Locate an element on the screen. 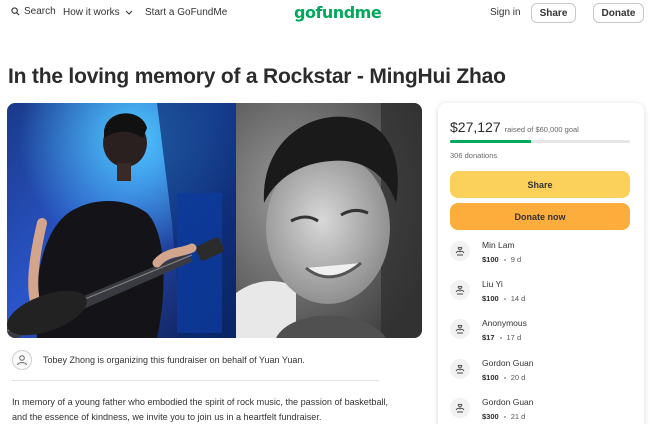  goal-text: raised of $60,000 goal is located at coordinates (541, 129).